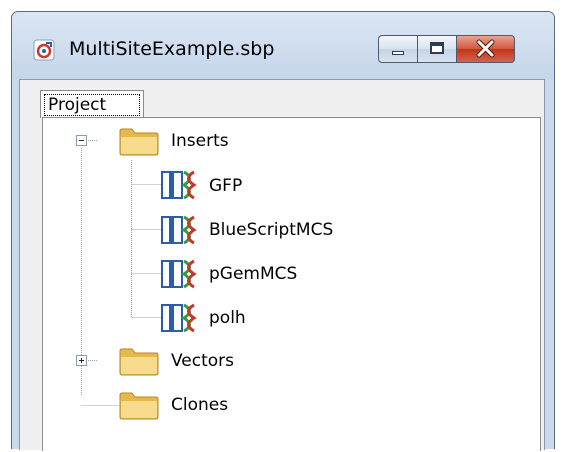 Image resolution: width=568 pixels, height=452 pixels. What do you see at coordinates (253, 274) in the screenshot?
I see `tree-item-pgemmcs: pGemMCS` at bounding box center [253, 274].